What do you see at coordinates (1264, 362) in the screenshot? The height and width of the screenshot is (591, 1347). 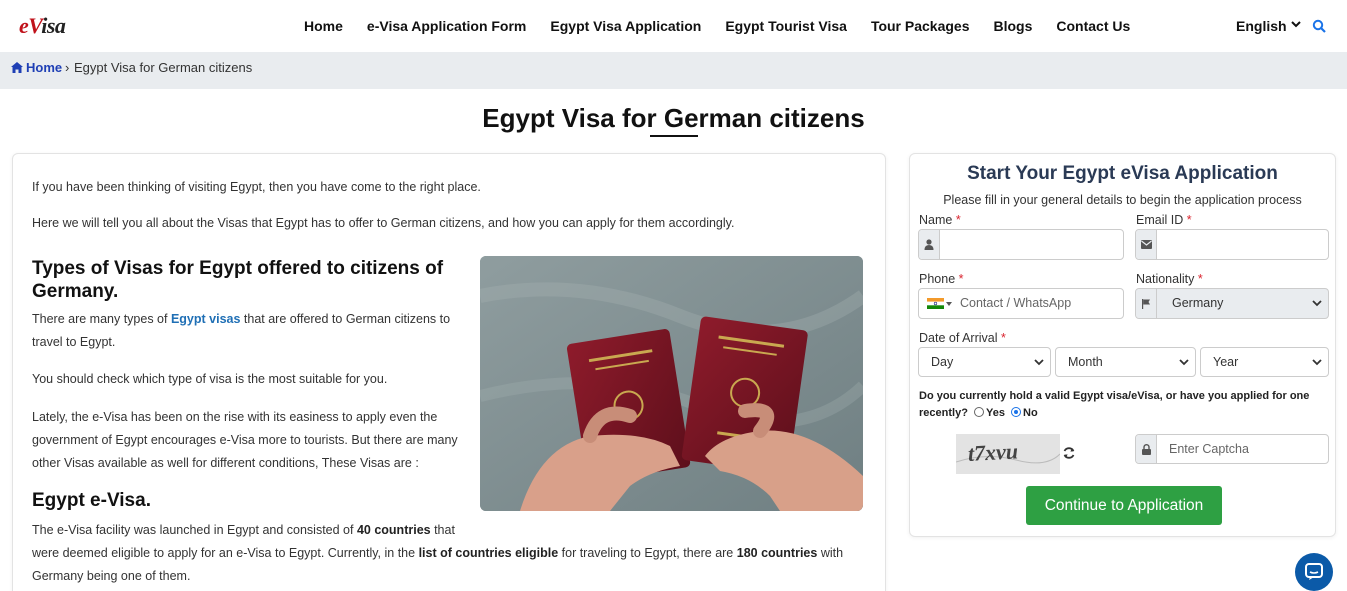 I see `year-select: Year` at bounding box center [1264, 362].